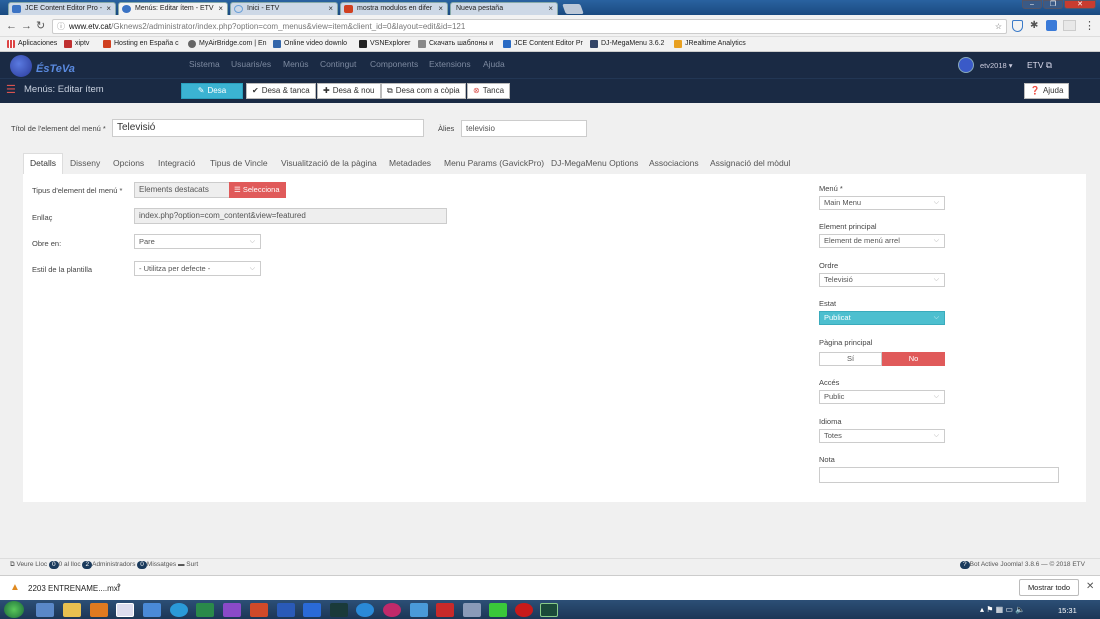  I want to click on save-copy-button: ⧉ Desa com a còpia, so click(423, 91).